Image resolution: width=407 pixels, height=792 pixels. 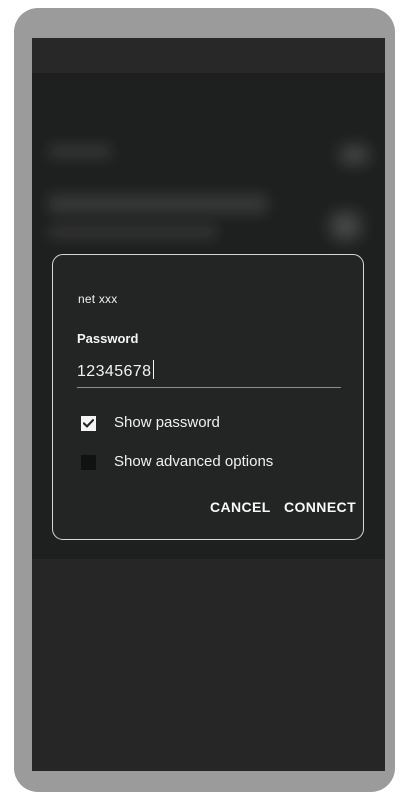 I want to click on text-cursor, so click(x=154, y=369).